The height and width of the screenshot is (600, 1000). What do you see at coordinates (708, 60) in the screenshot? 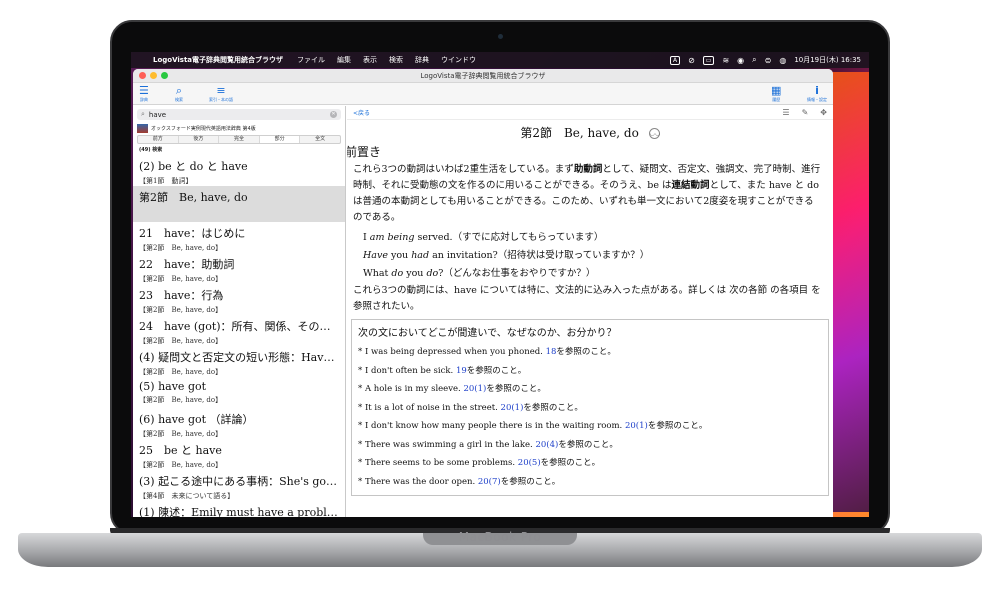
I see `battery-icon: ▭` at bounding box center [708, 60].